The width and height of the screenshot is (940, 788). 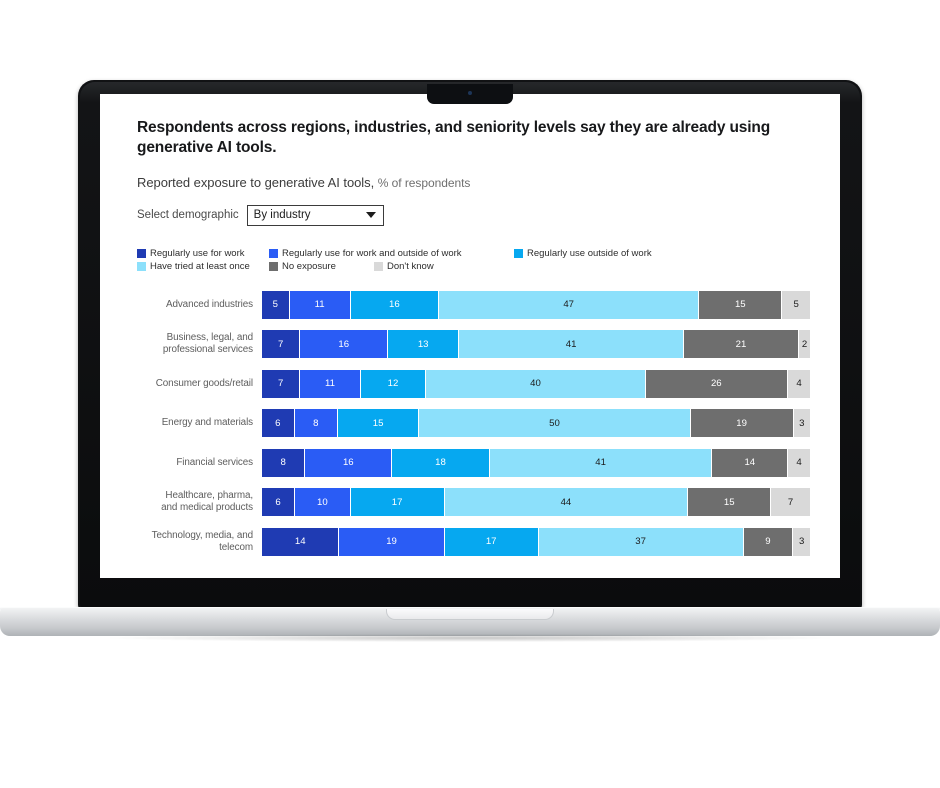 What do you see at coordinates (204, 383) in the screenshot?
I see `chart-row-label: Consumer goods/retail` at bounding box center [204, 383].